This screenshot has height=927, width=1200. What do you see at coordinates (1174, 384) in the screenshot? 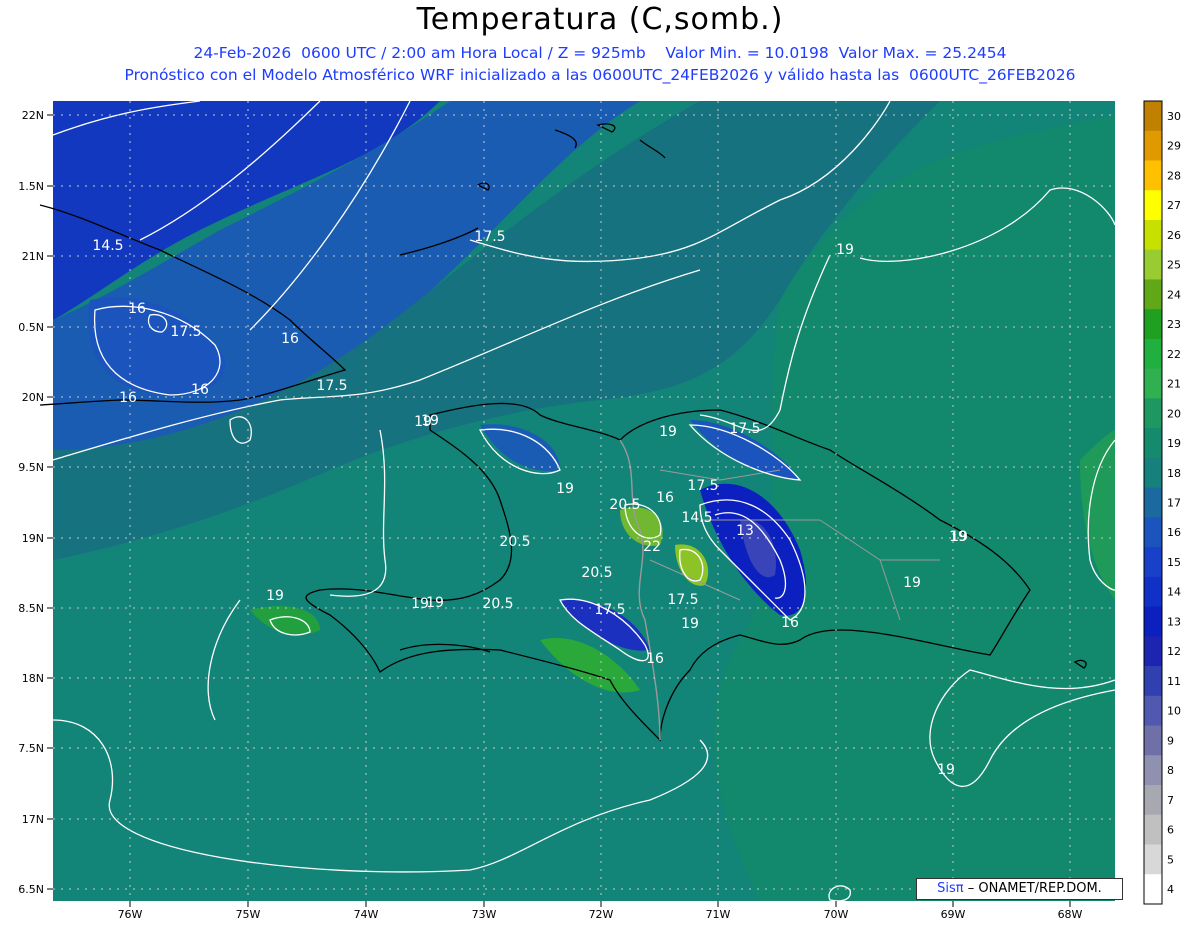
I see `legend-tick-label: 21` at bounding box center [1174, 384].